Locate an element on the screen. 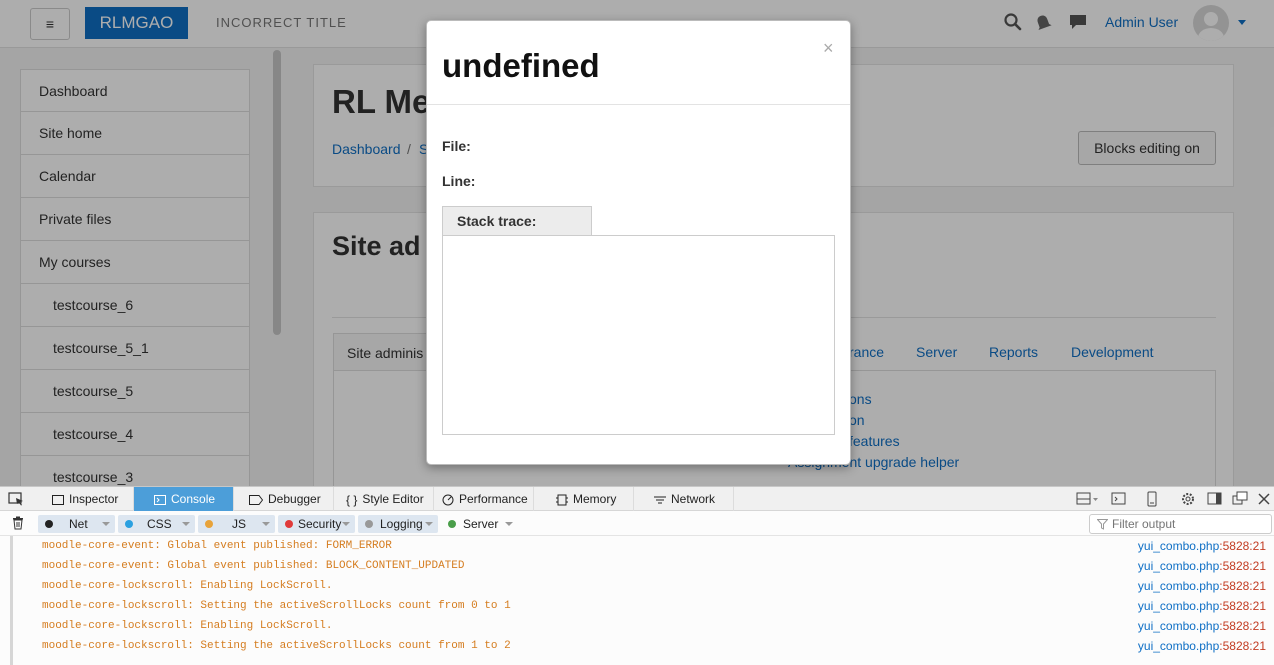 The height and width of the screenshot is (665, 1274). gear-icon is located at coordinates (1188, 499).